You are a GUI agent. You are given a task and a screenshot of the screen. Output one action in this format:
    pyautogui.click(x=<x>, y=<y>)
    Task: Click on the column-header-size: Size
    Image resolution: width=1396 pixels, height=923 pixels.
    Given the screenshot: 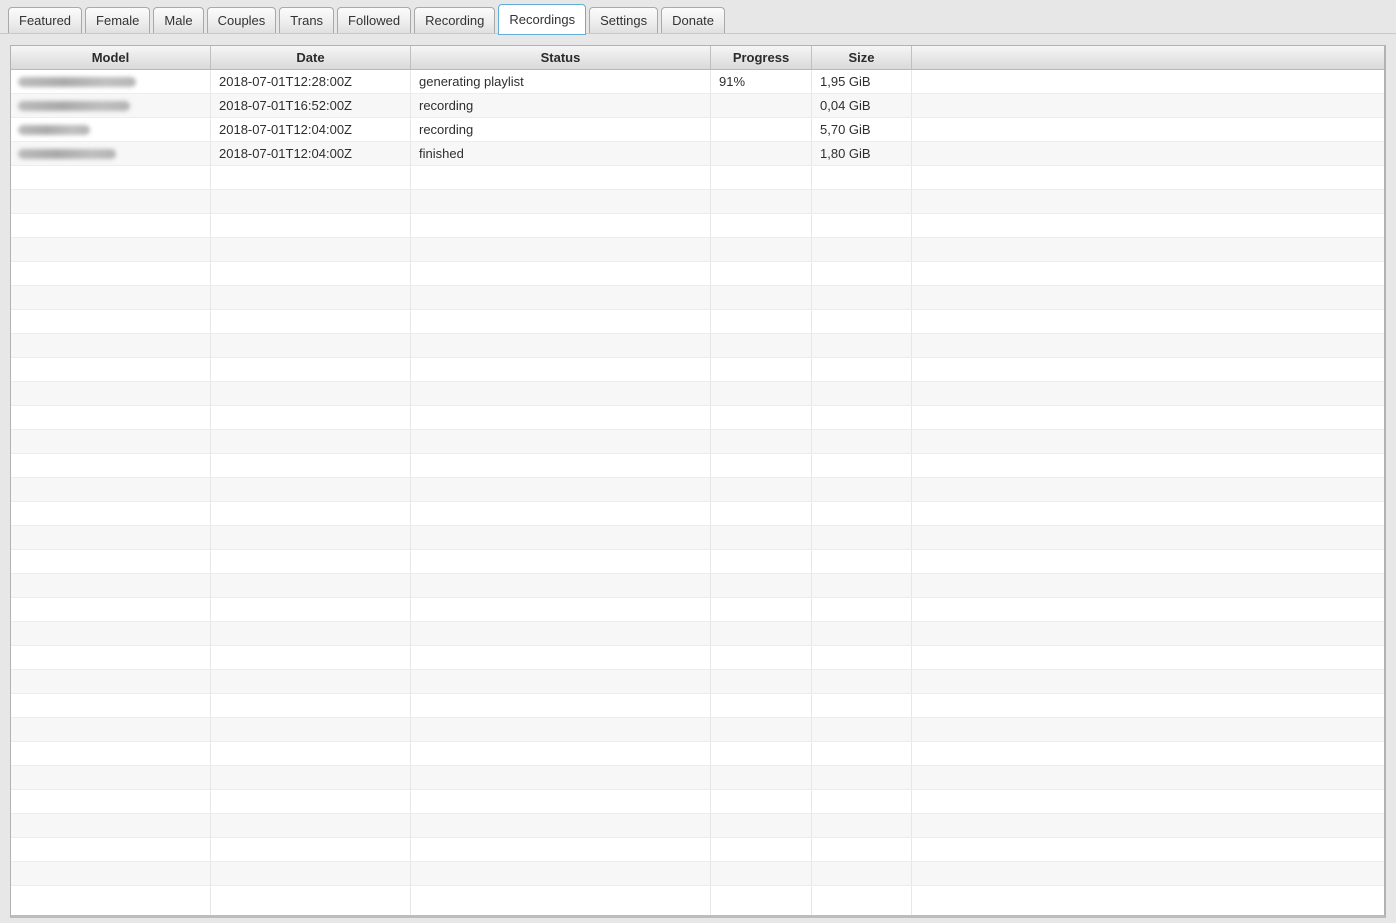 What is the action you would take?
    pyautogui.click(x=862, y=58)
    